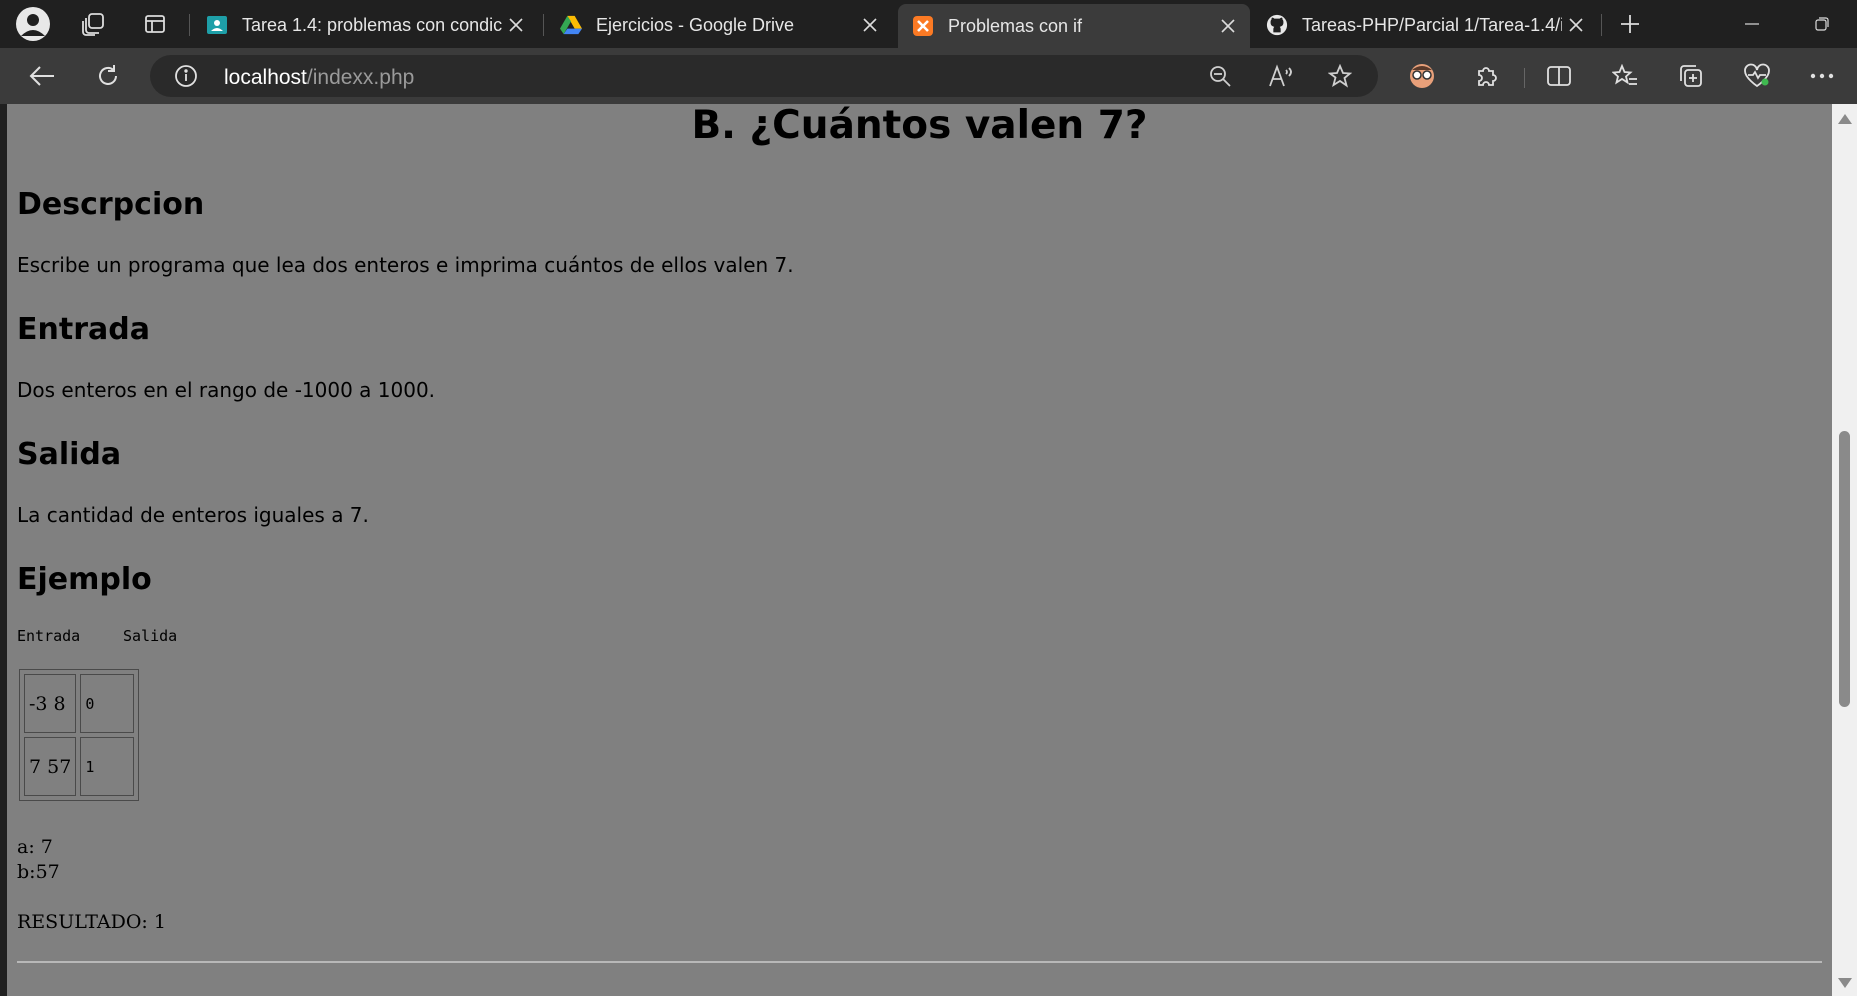 This screenshot has width=1857, height=996. I want to click on tab-google-drive: Ejercicios - Google Drive, so click(719, 25).